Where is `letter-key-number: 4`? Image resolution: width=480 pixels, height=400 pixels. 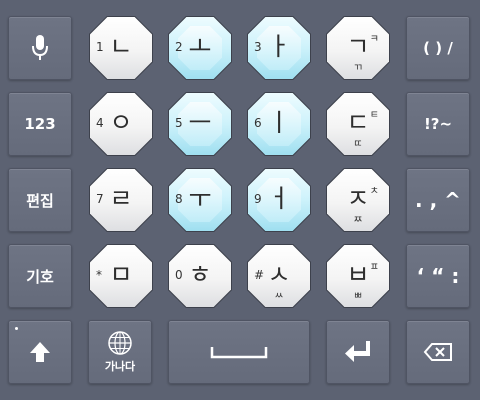 letter-key-number: 4 is located at coordinates (100, 123).